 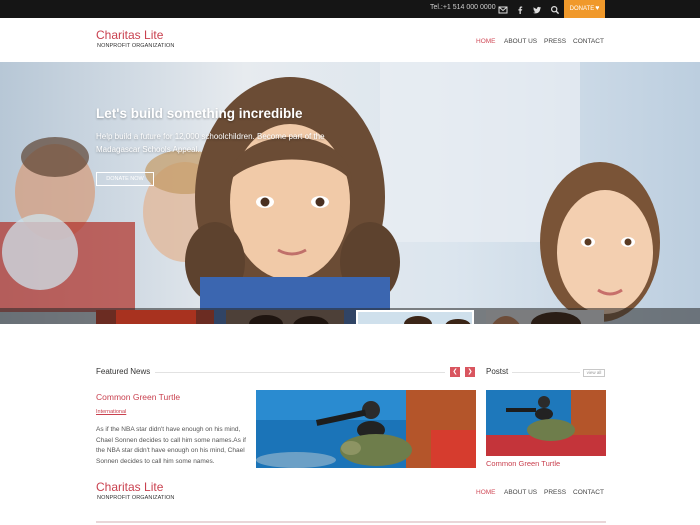 I want to click on chevron-left-icon: ❮, so click(x=455, y=372).